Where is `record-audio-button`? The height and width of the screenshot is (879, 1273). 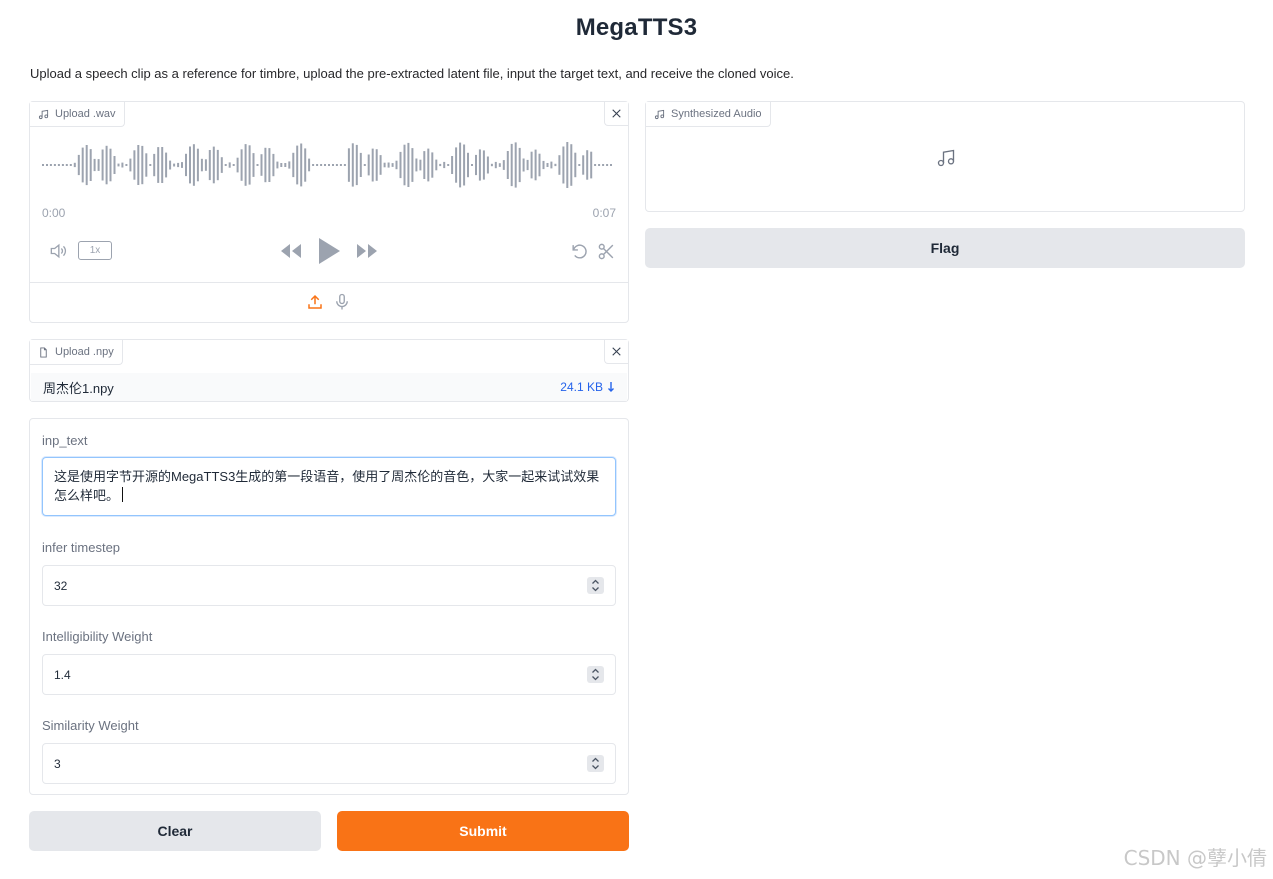 record-audio-button is located at coordinates (342, 302).